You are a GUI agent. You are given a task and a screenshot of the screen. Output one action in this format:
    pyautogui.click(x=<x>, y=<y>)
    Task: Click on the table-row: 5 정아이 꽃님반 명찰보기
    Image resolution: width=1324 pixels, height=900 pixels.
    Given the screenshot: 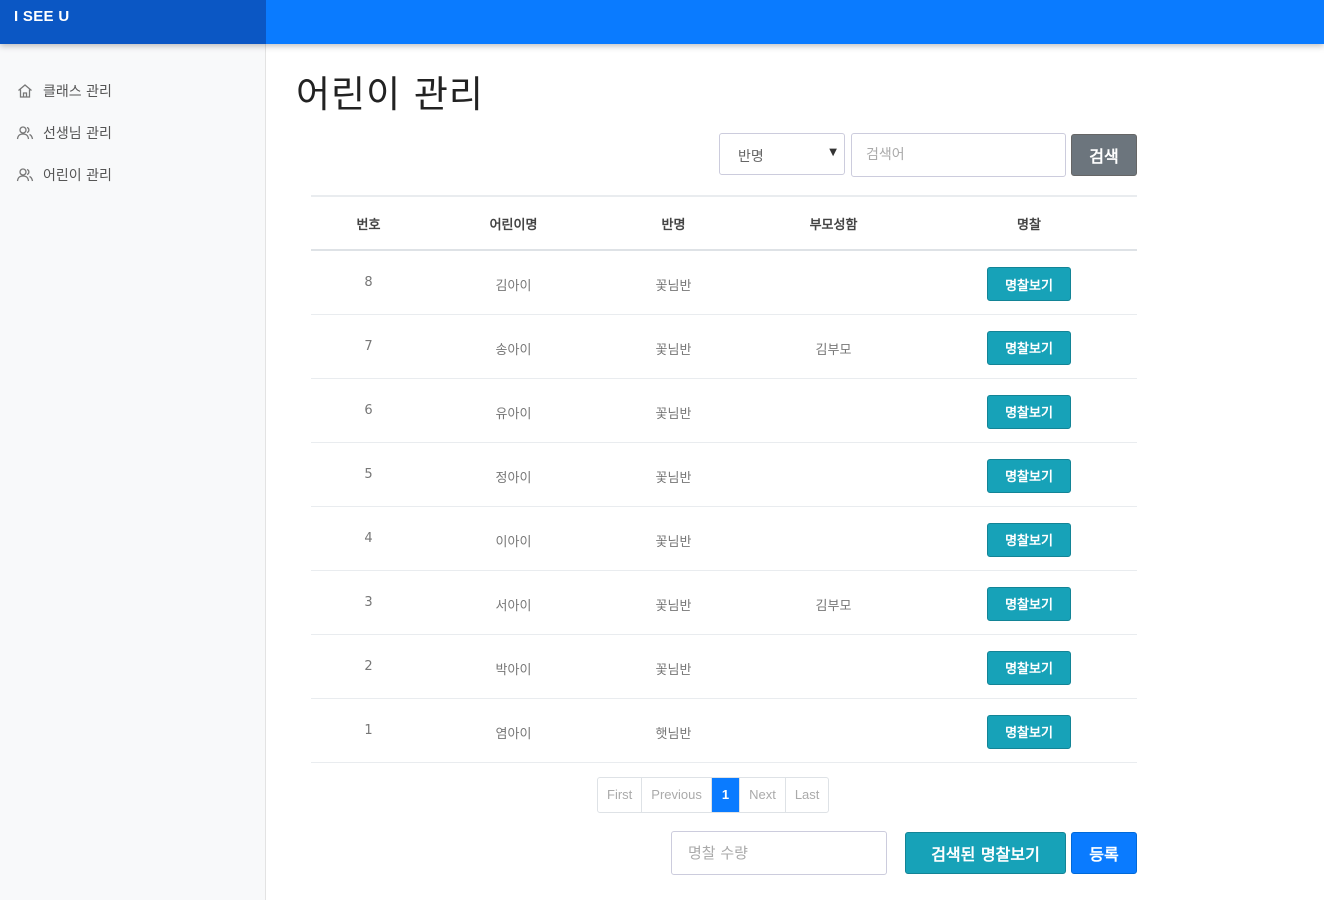 What is the action you would take?
    pyautogui.click(x=724, y=474)
    